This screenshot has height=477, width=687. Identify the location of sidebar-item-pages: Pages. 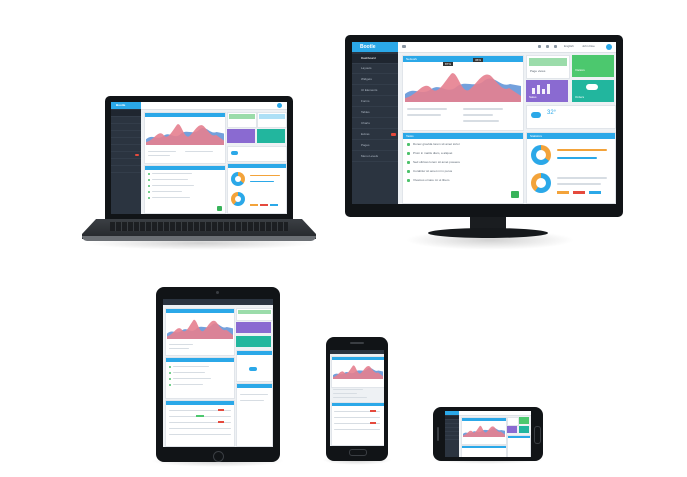
(375, 146).